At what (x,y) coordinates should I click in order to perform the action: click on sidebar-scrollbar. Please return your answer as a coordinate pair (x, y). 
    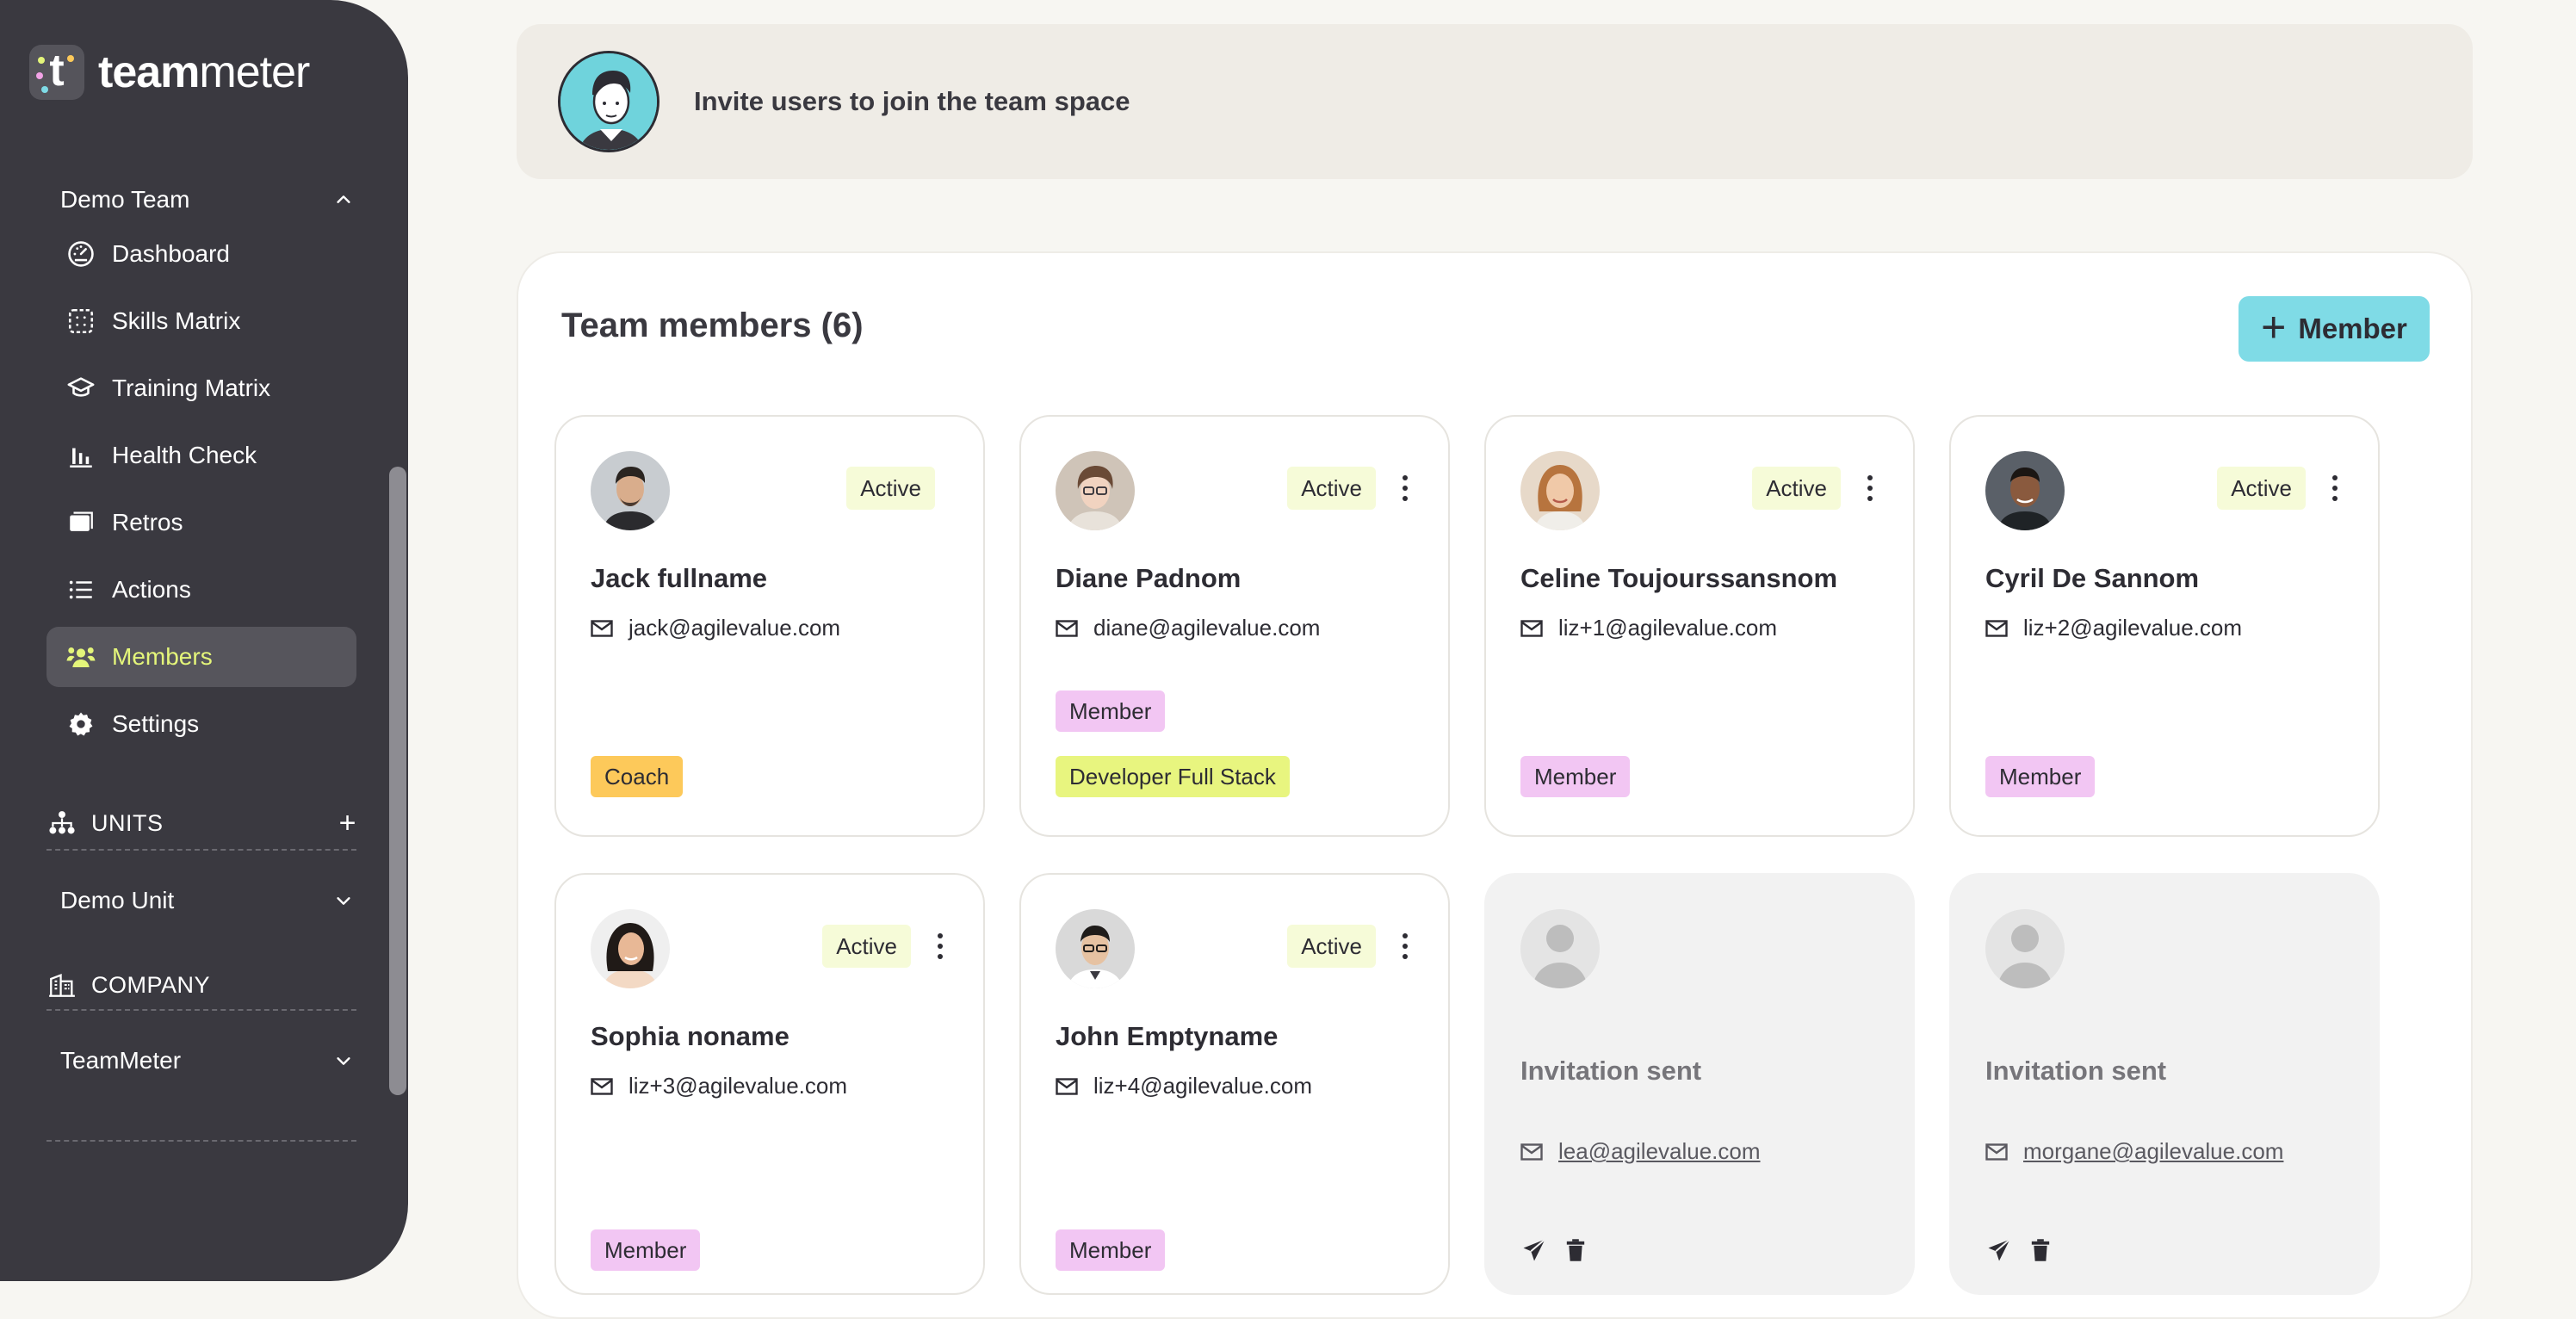
    Looking at the image, I should click on (398, 781).